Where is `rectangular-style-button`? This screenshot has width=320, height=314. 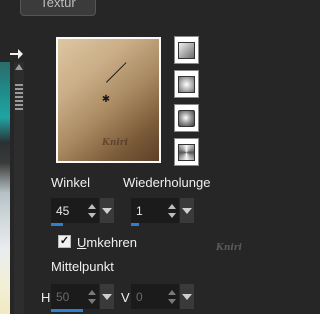 rectangular-style-button is located at coordinates (186, 84).